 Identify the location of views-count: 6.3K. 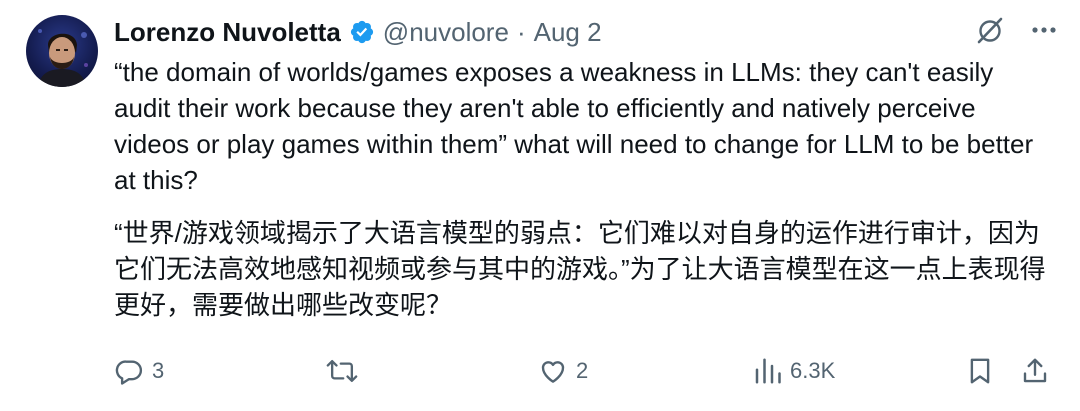
(813, 370).